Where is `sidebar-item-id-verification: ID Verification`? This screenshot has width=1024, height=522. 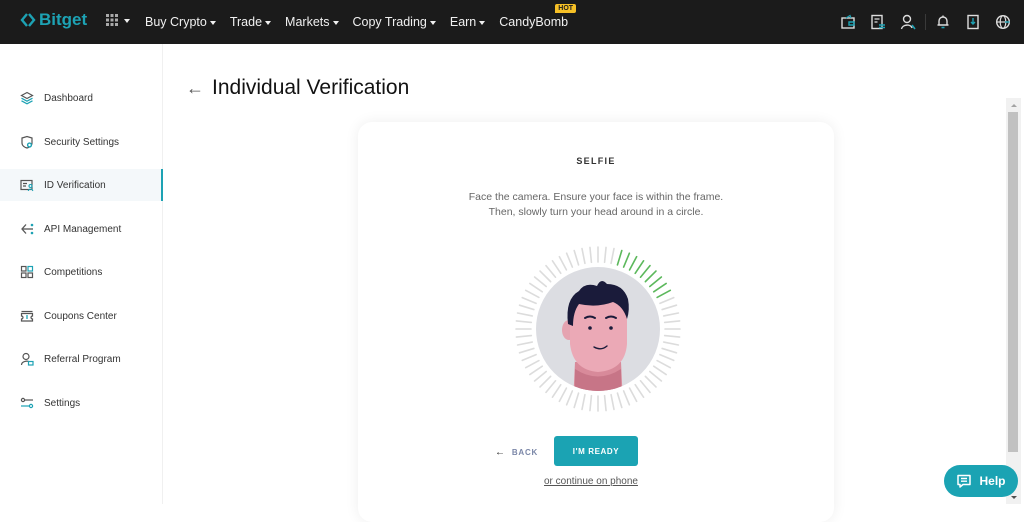
sidebar-item-id-verification: ID Verification is located at coordinates (81, 185).